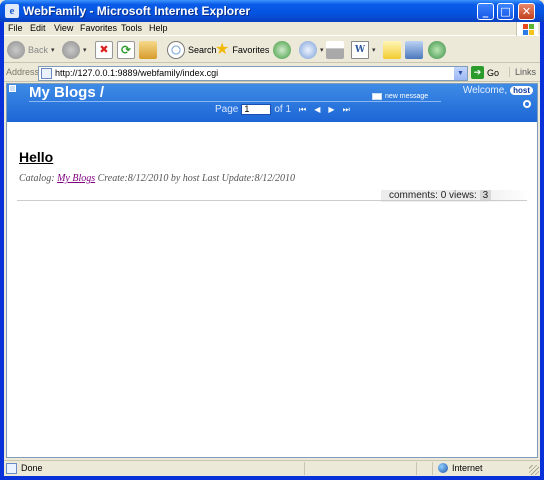  I want to click on envelope-icon, so click(377, 96).